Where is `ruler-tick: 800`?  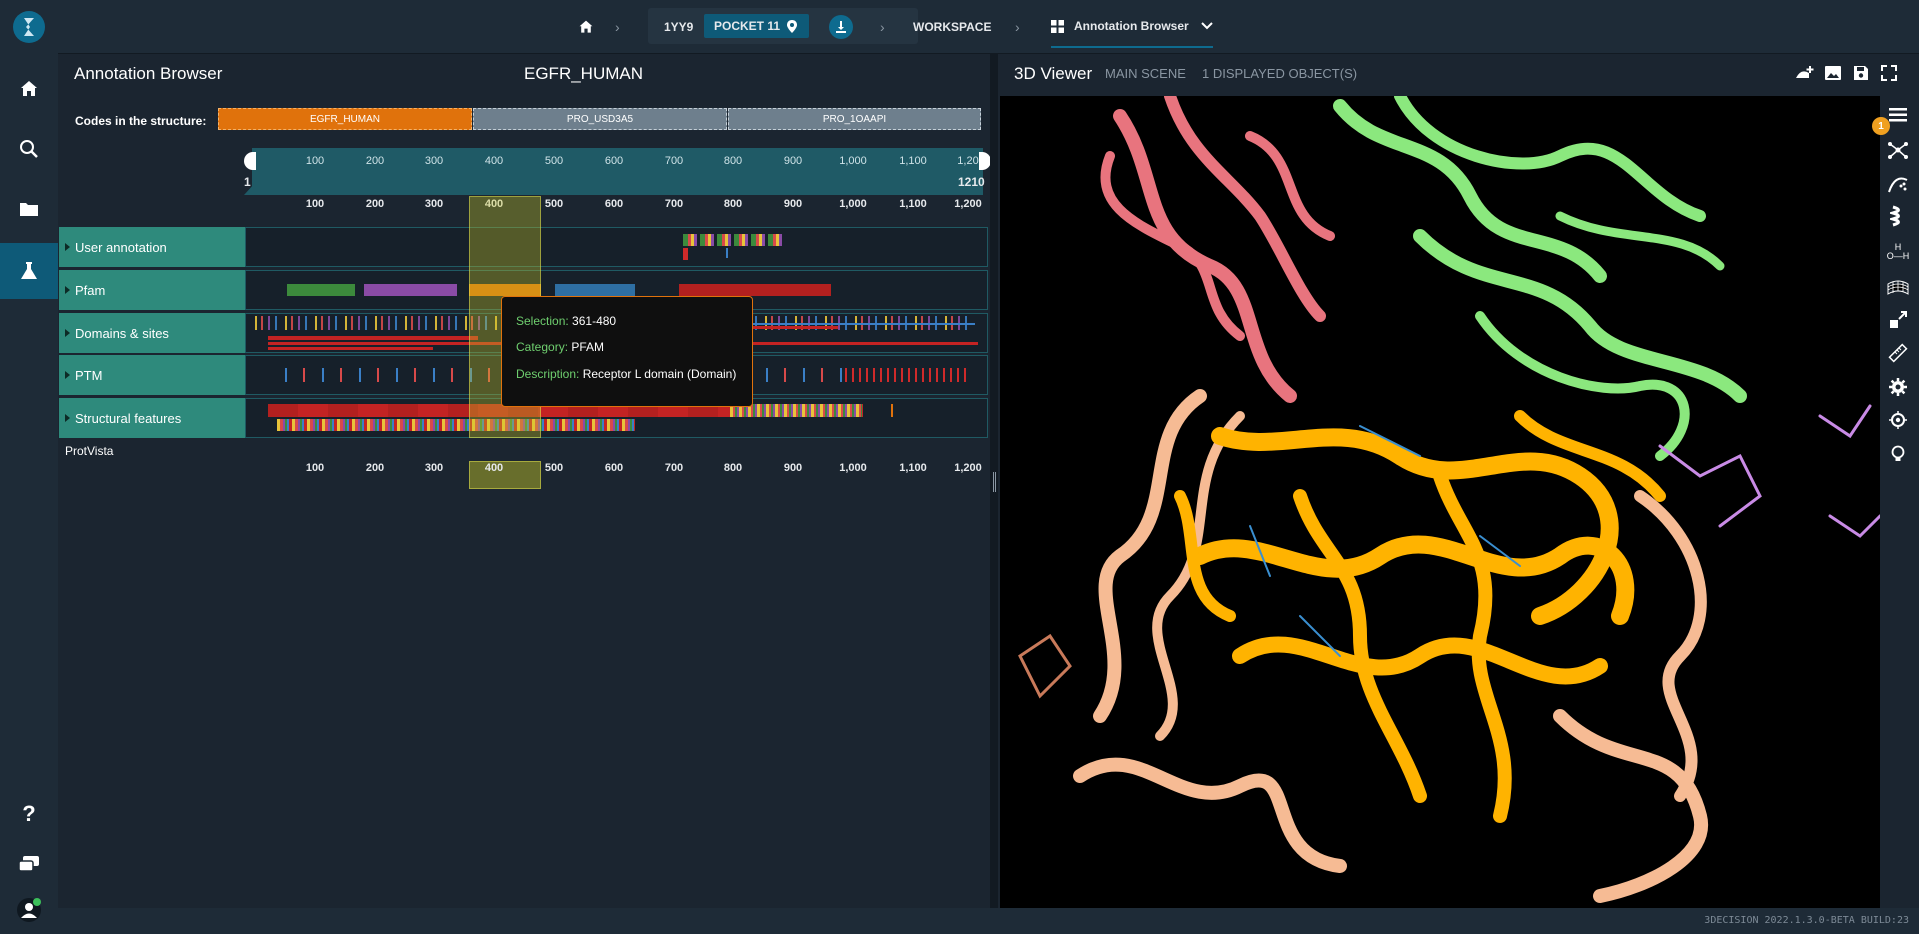 ruler-tick: 800 is located at coordinates (733, 161).